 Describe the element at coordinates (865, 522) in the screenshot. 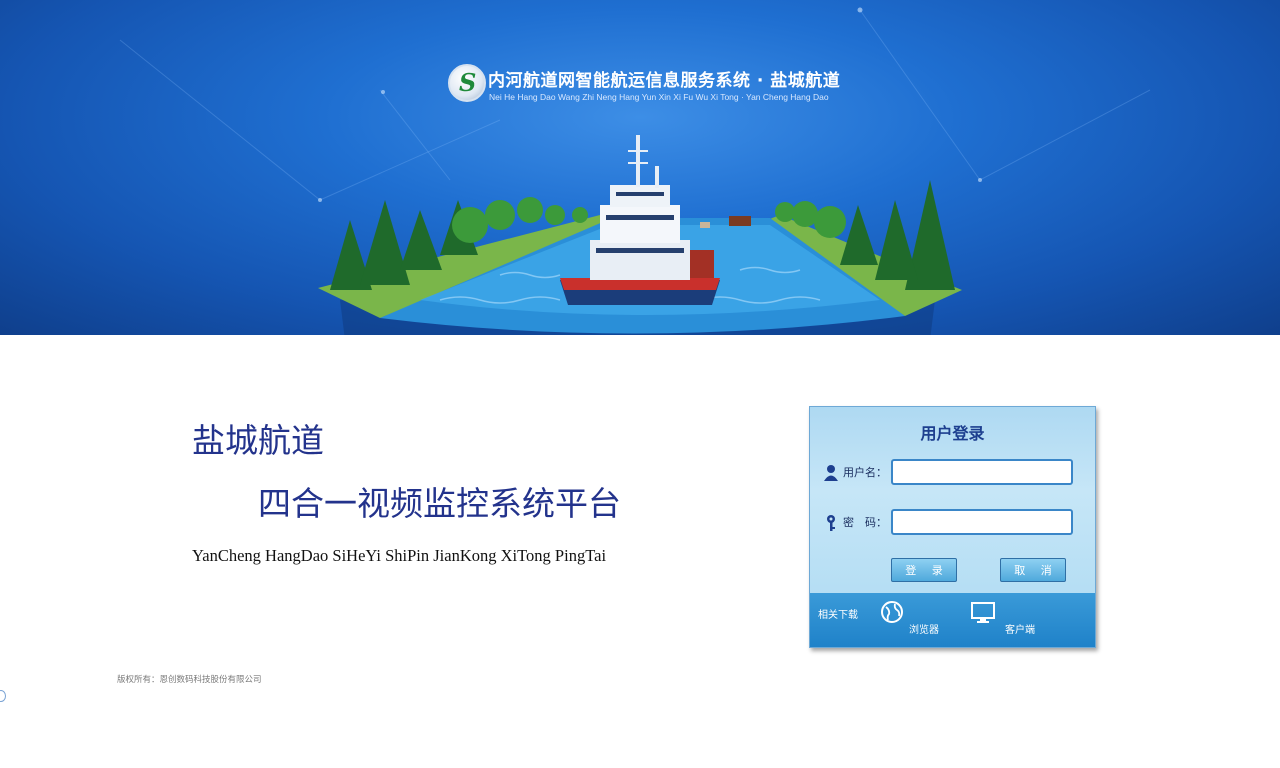

I see `password-label: 密 码：` at that location.